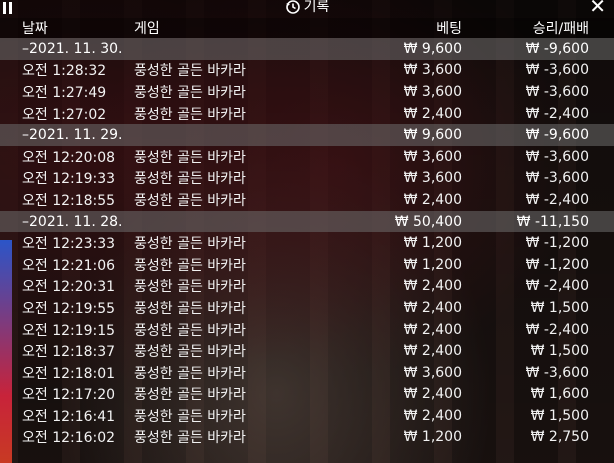  I want to click on row-time: 오전 12:18:01, so click(69, 373).